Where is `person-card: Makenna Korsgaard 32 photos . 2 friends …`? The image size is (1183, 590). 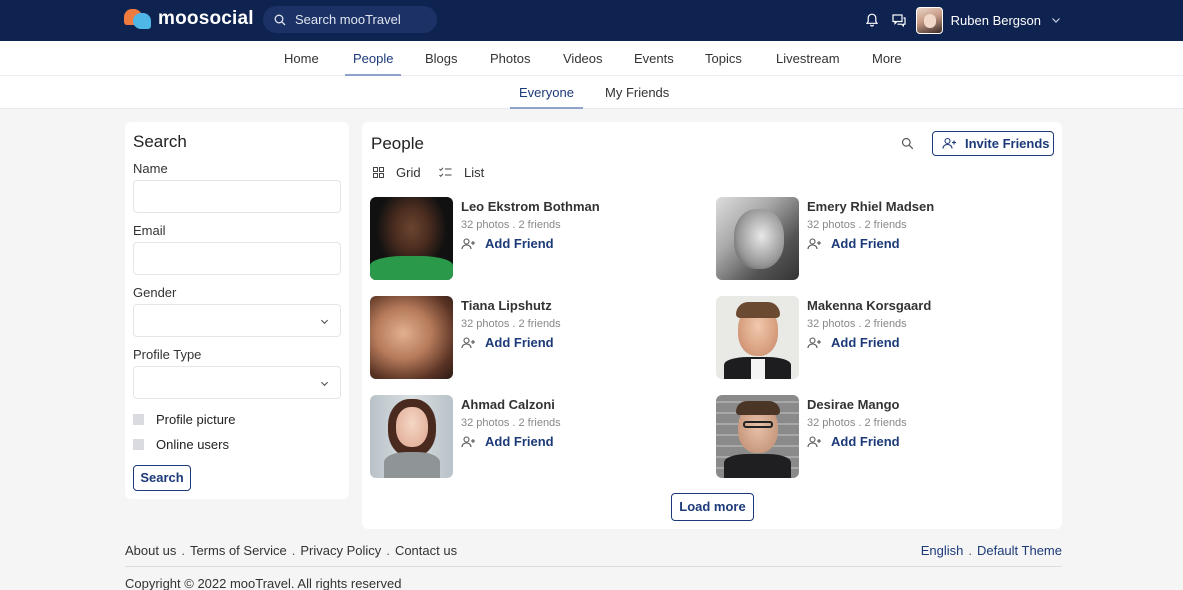
person-card: Makenna Korsgaard 32 photos . 2 friends … is located at coordinates (876, 337).